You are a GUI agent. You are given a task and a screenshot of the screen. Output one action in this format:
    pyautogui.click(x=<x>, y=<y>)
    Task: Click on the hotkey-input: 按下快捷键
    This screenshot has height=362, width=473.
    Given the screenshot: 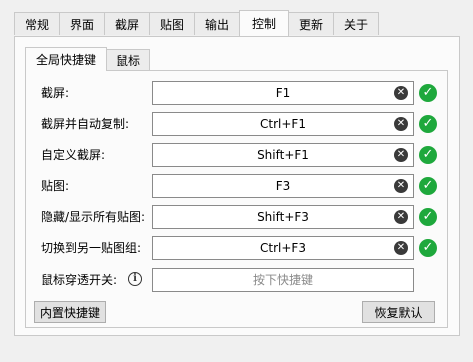 What is the action you would take?
    pyautogui.click(x=283, y=280)
    